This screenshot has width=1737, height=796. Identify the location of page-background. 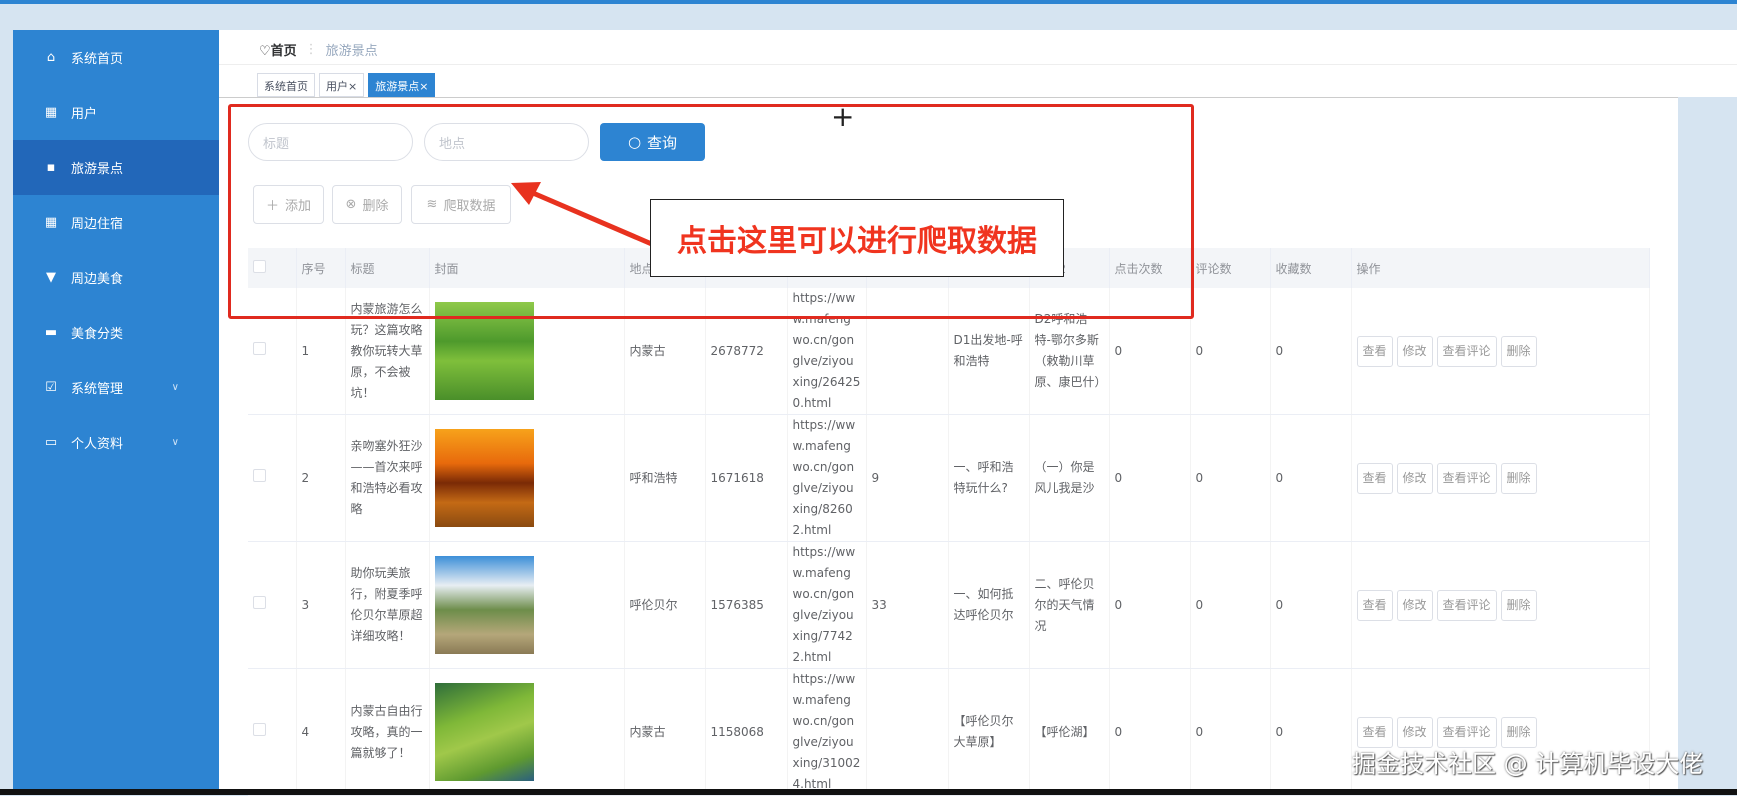
(1707, 446).